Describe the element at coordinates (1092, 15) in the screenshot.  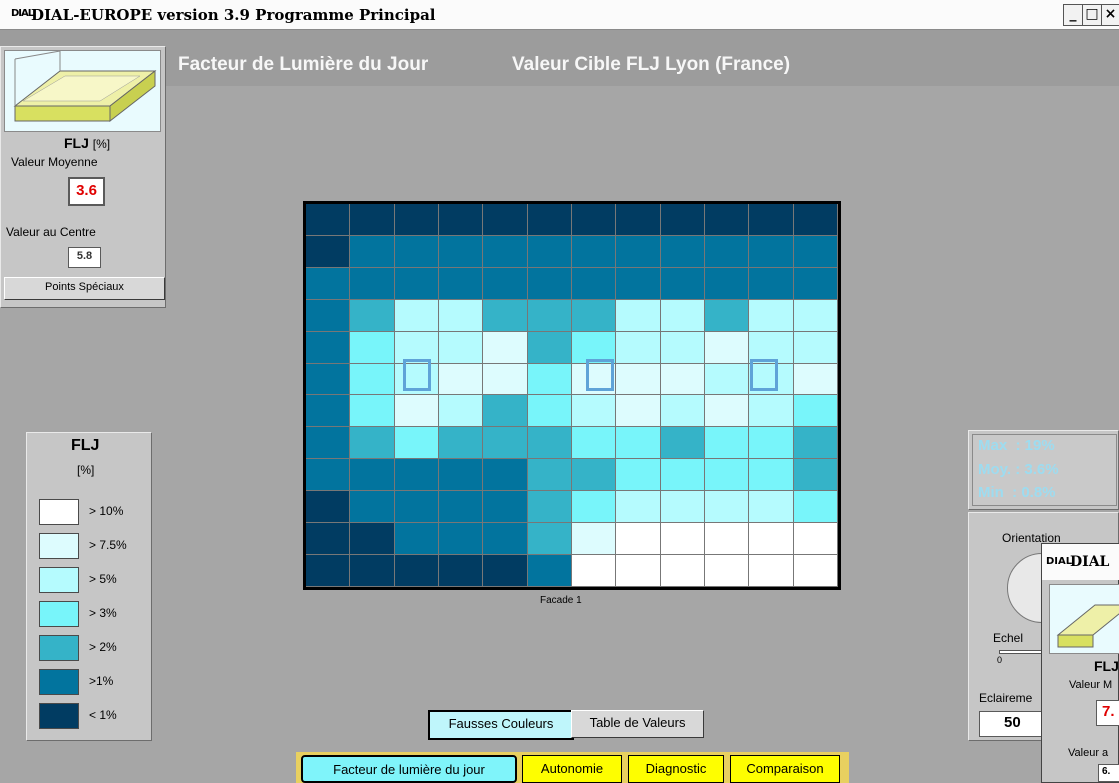
I see `maximize-button: □` at that location.